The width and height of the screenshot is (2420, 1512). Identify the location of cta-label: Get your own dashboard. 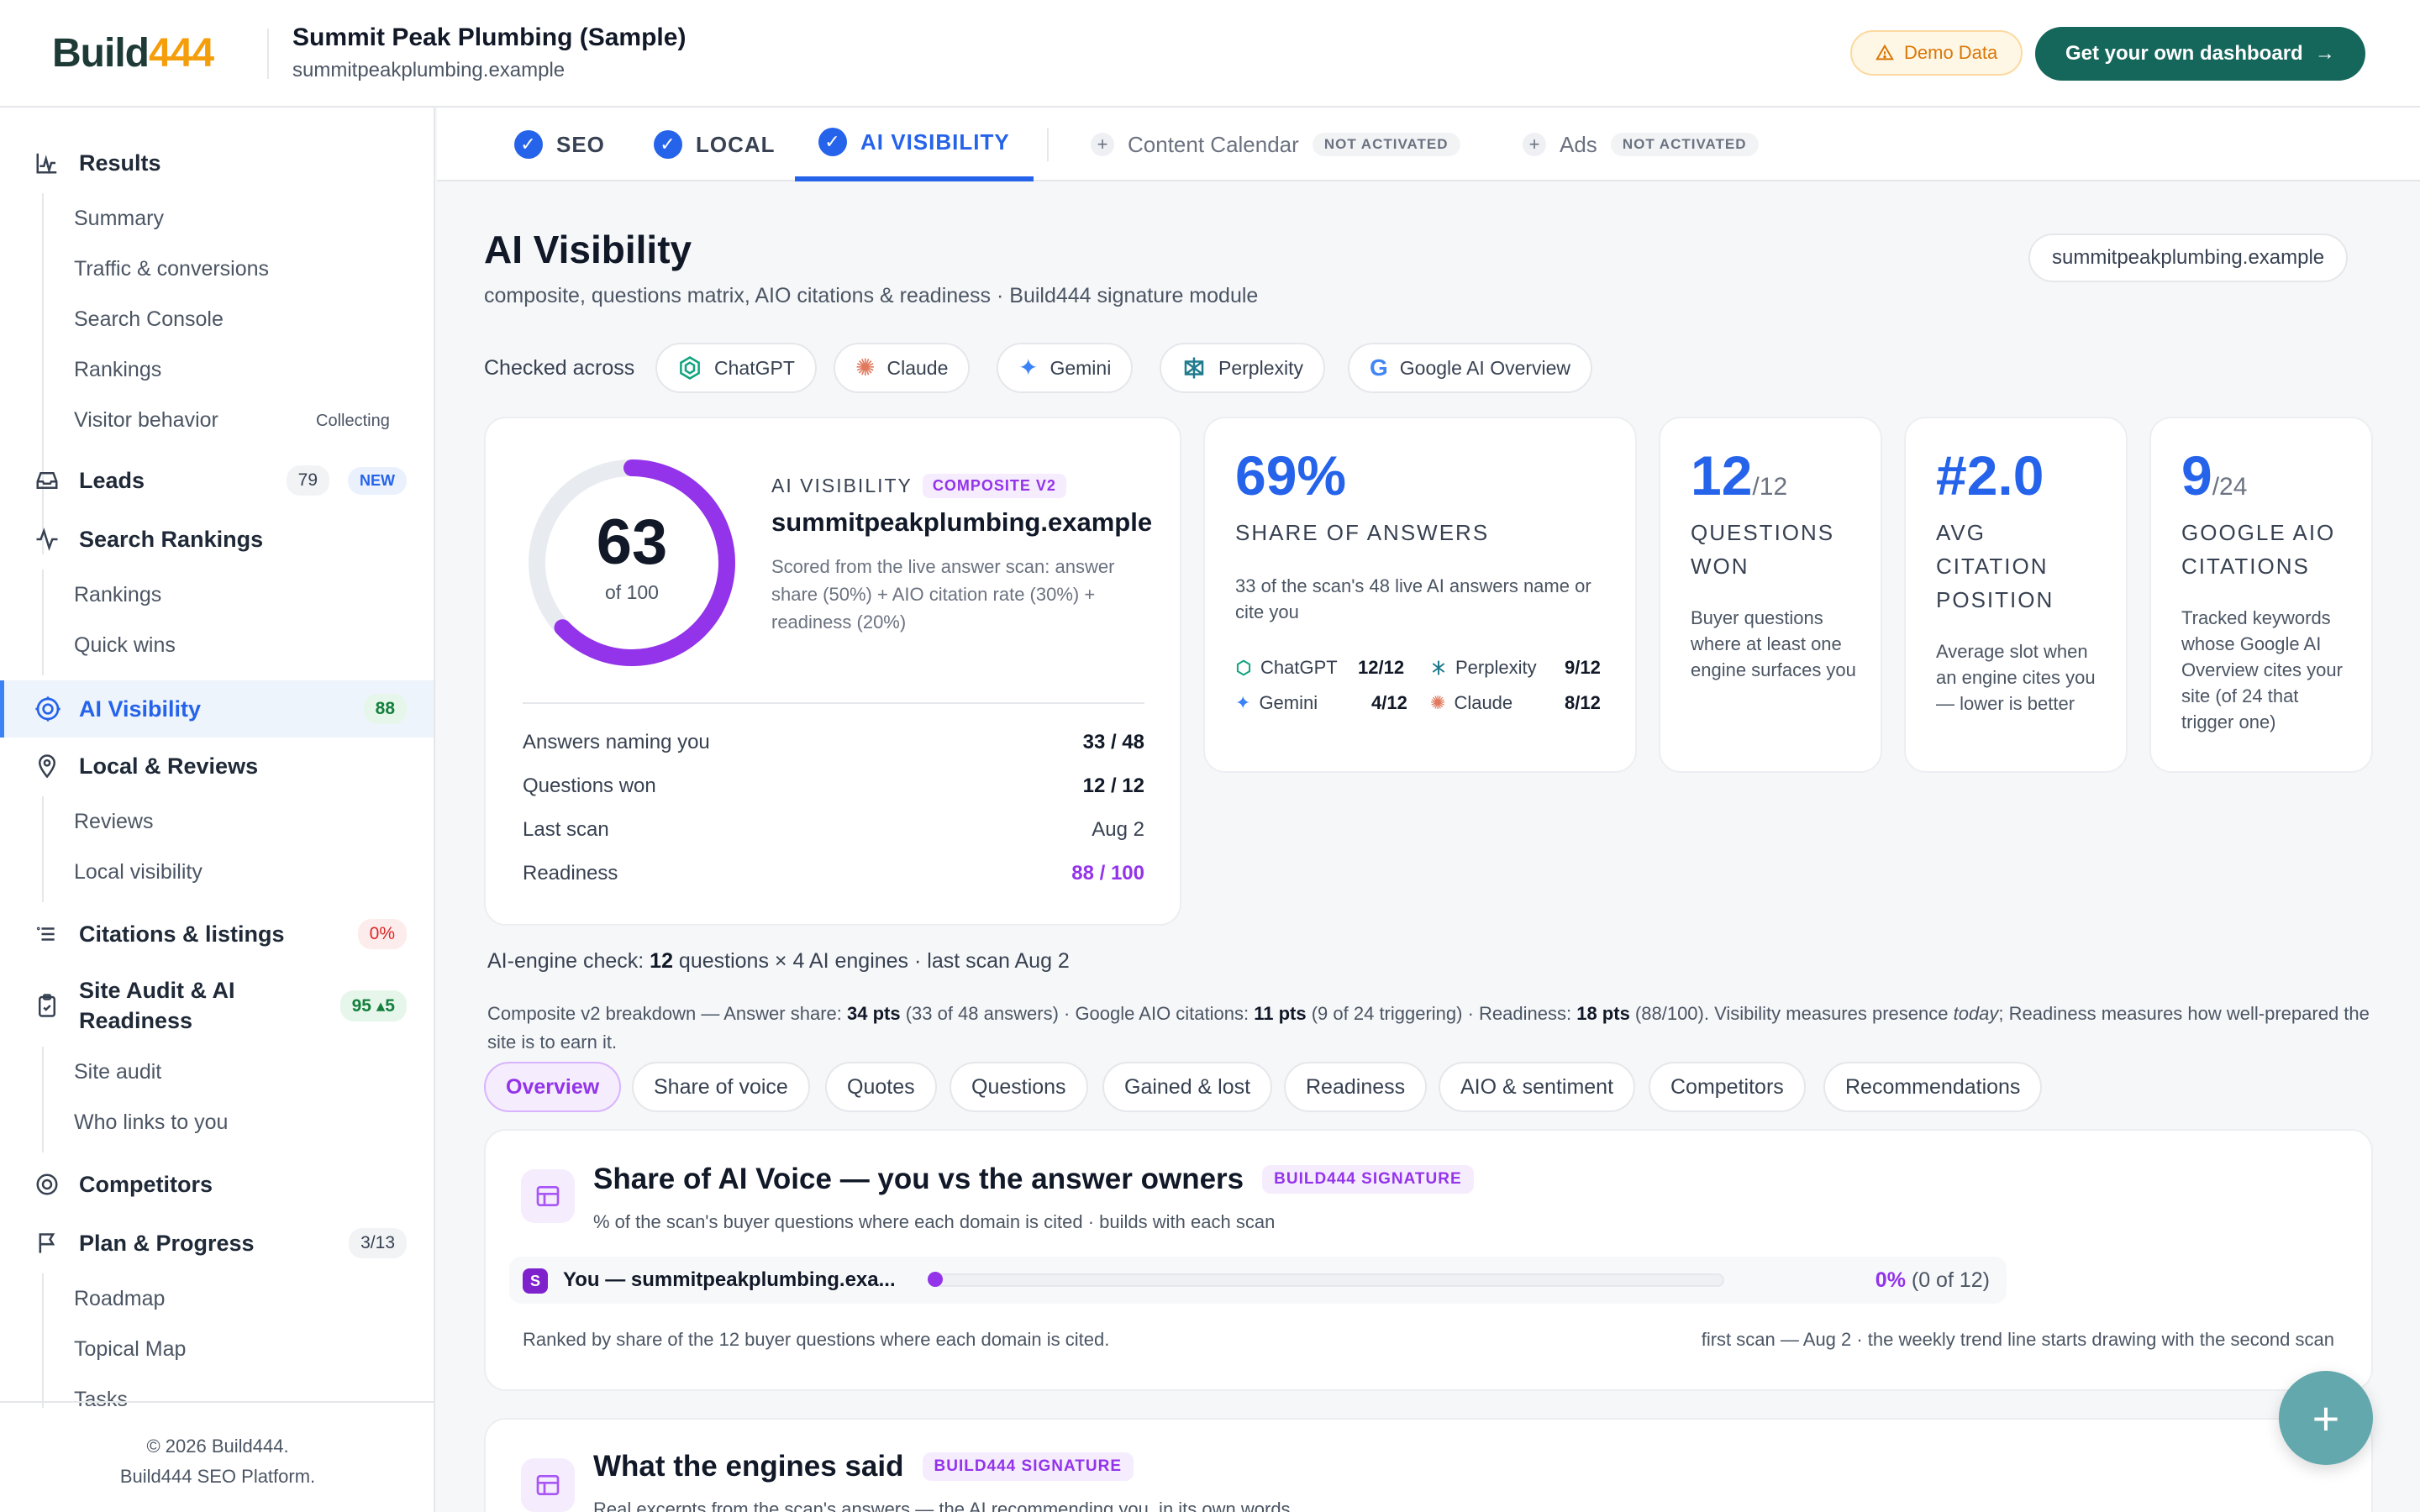
(2184, 53).